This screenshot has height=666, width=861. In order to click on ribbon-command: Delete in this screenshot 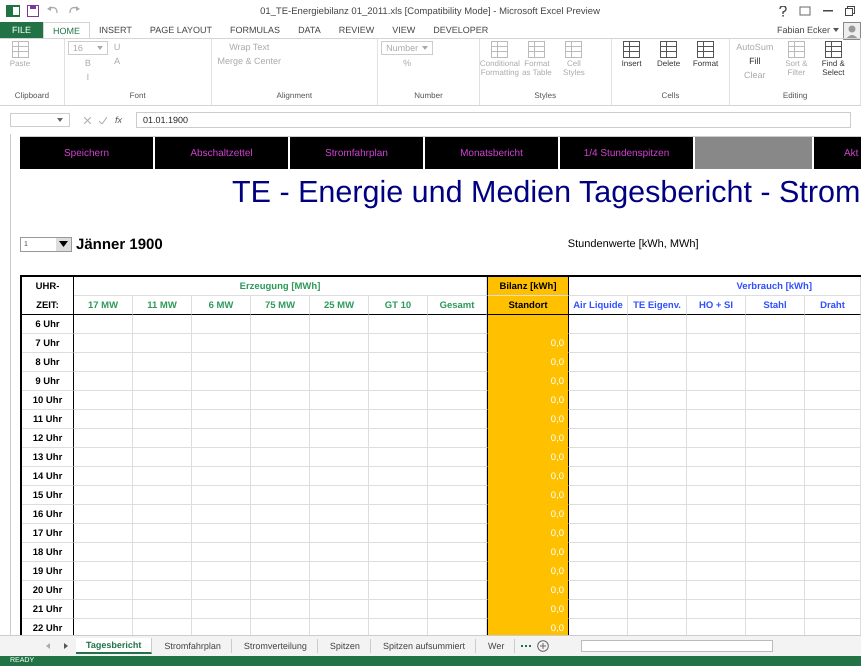, I will do `click(669, 65)`.